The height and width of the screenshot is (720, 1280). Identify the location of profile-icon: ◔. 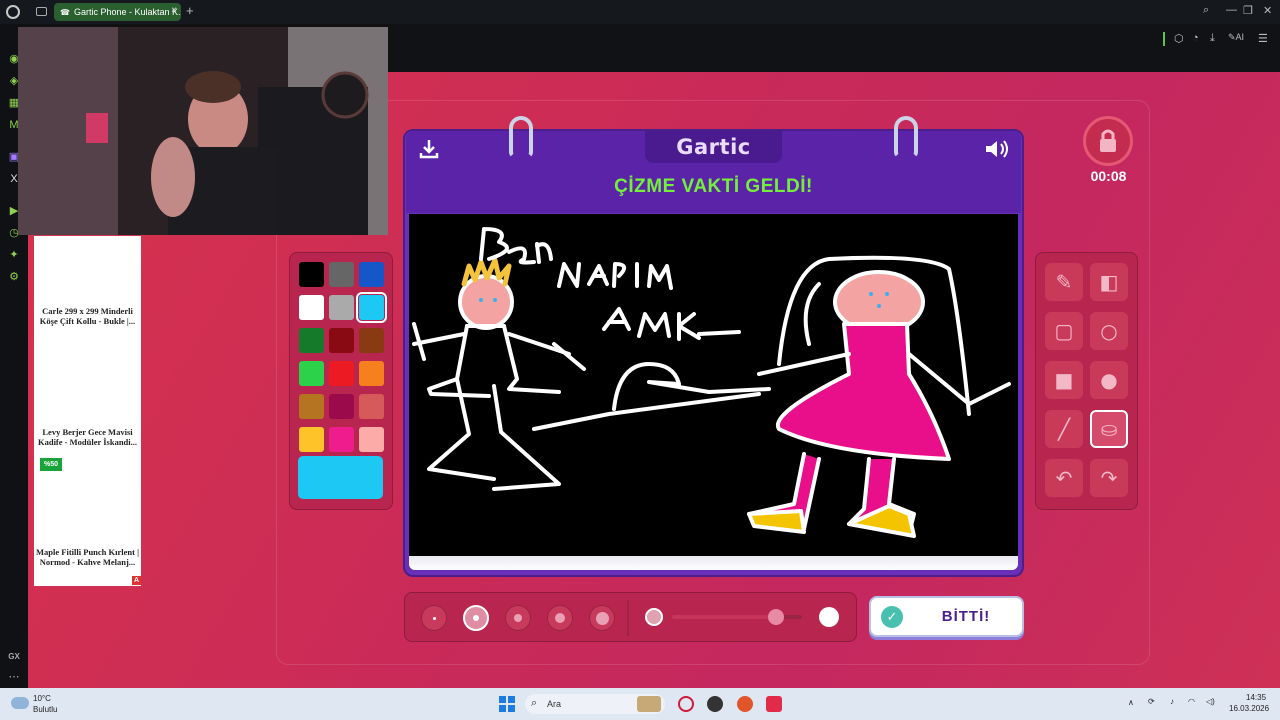
(1195, 38).